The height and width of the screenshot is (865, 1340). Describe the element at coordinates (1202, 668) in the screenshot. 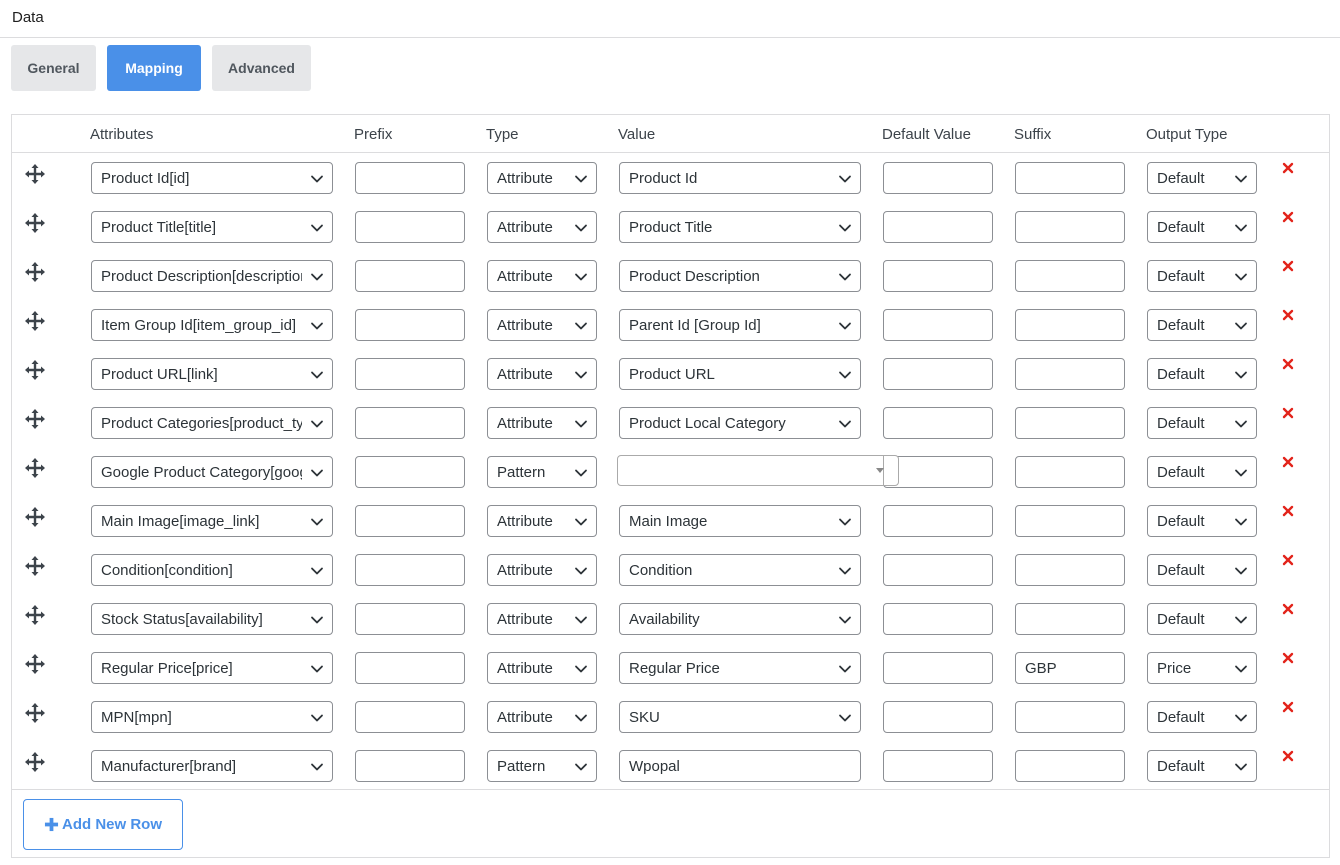

I see `output-type-select: Price` at that location.